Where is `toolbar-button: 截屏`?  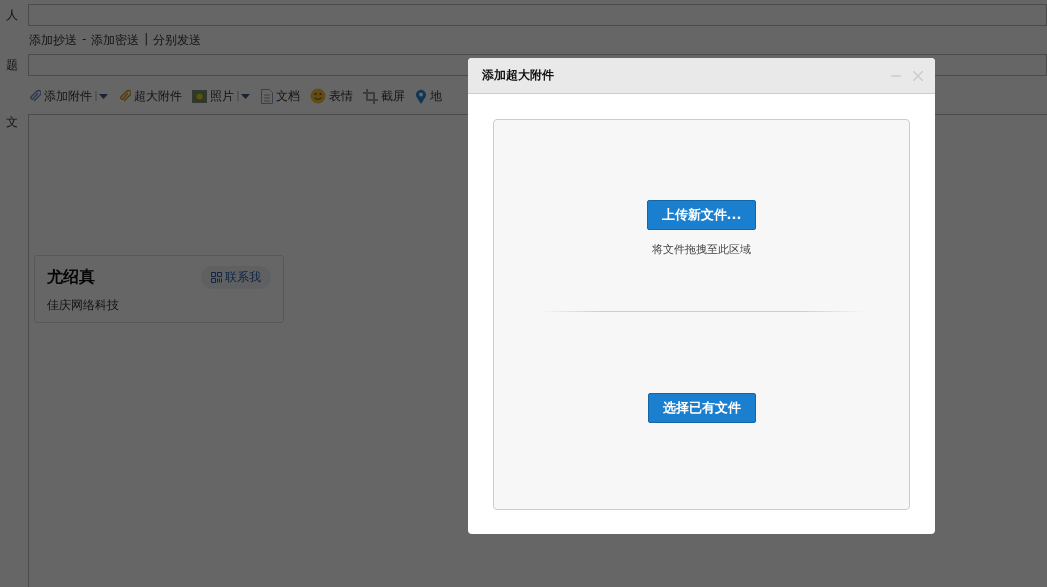
toolbar-button: 截屏 is located at coordinates (393, 96).